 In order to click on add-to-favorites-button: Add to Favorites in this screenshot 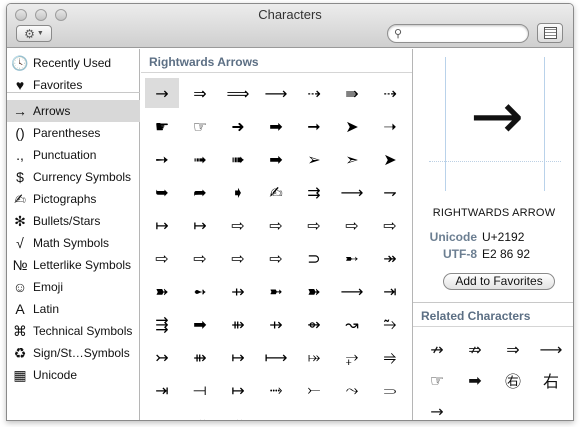, I will do `click(499, 281)`.